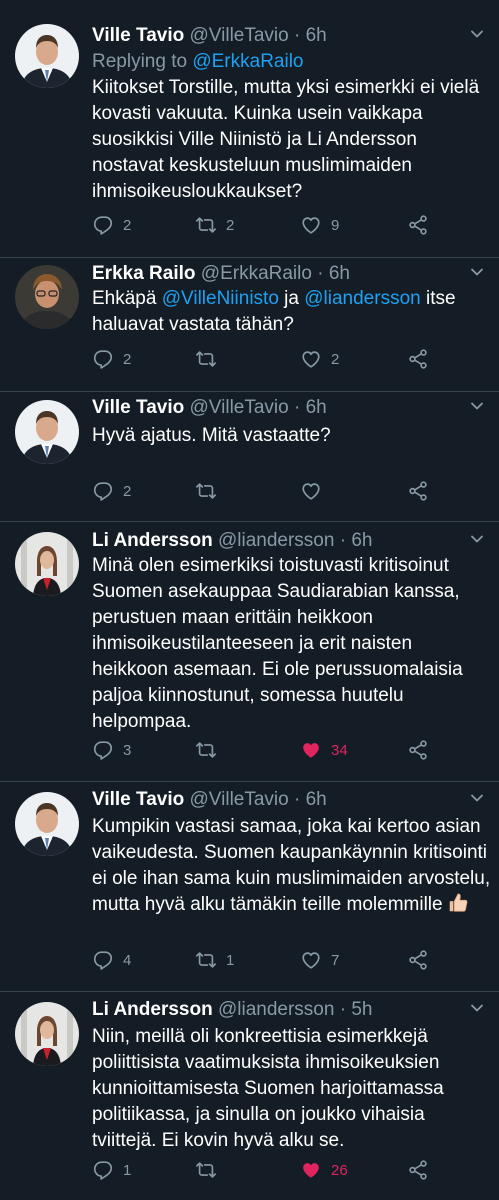 Image resolution: width=499 pixels, height=1200 pixels. I want to click on replying-to: Replying to @ErkkaRailo, so click(198, 62).